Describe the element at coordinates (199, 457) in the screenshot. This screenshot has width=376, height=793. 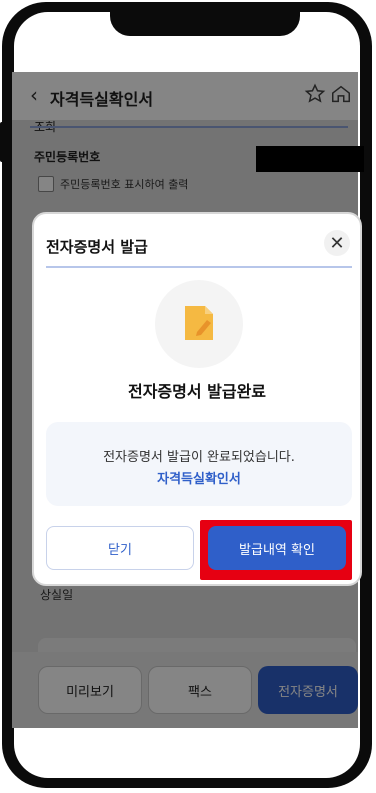
I see `issue-message: 전자증명서 발급이 완료되었습니다.` at that location.